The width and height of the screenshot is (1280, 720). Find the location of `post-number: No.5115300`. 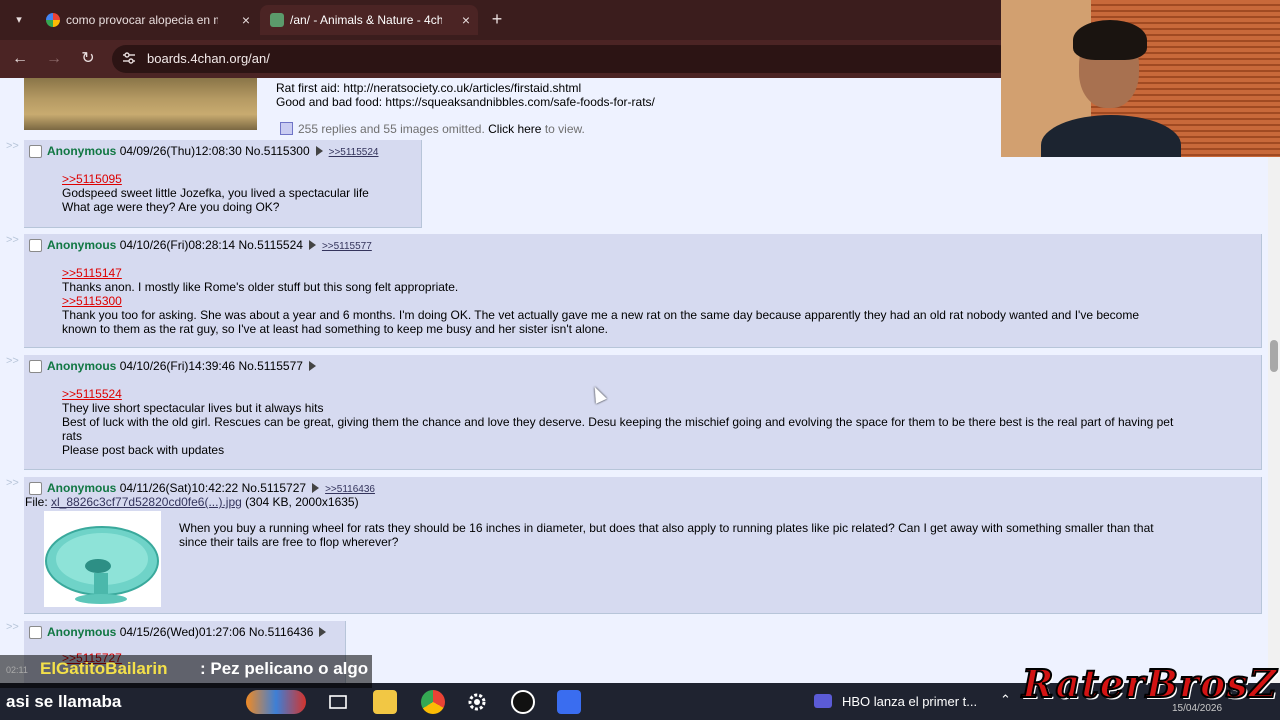

post-number: No.5115300 is located at coordinates (277, 151).